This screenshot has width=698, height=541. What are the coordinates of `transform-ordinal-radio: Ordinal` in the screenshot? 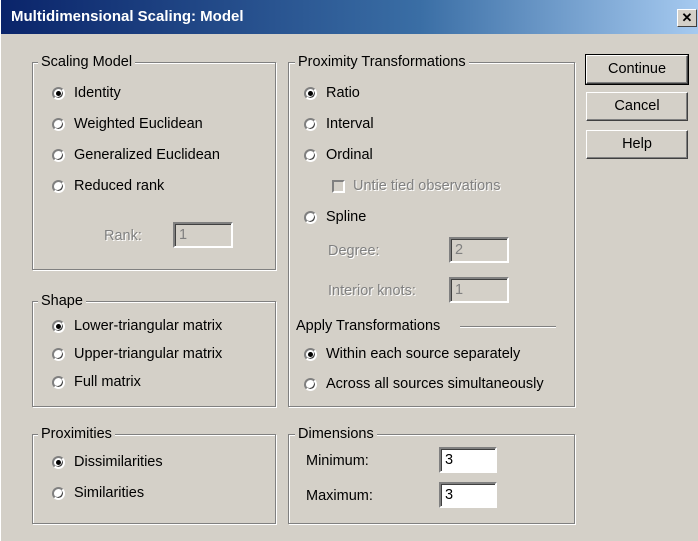 It's located at (338, 155).